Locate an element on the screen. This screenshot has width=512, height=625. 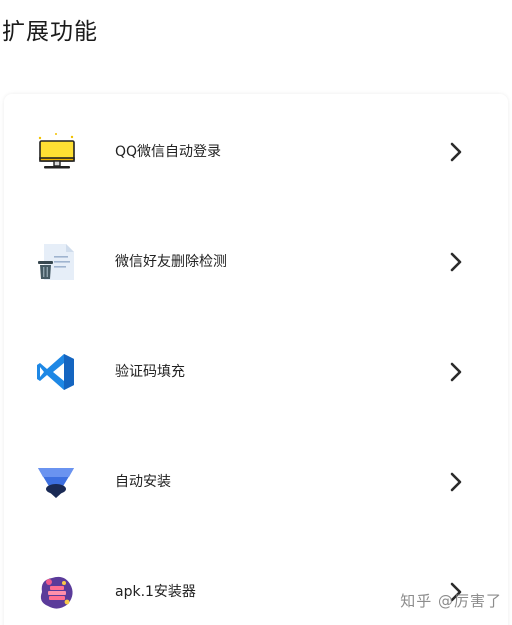
page-title: 扩展功能 is located at coordinates (50, 32).